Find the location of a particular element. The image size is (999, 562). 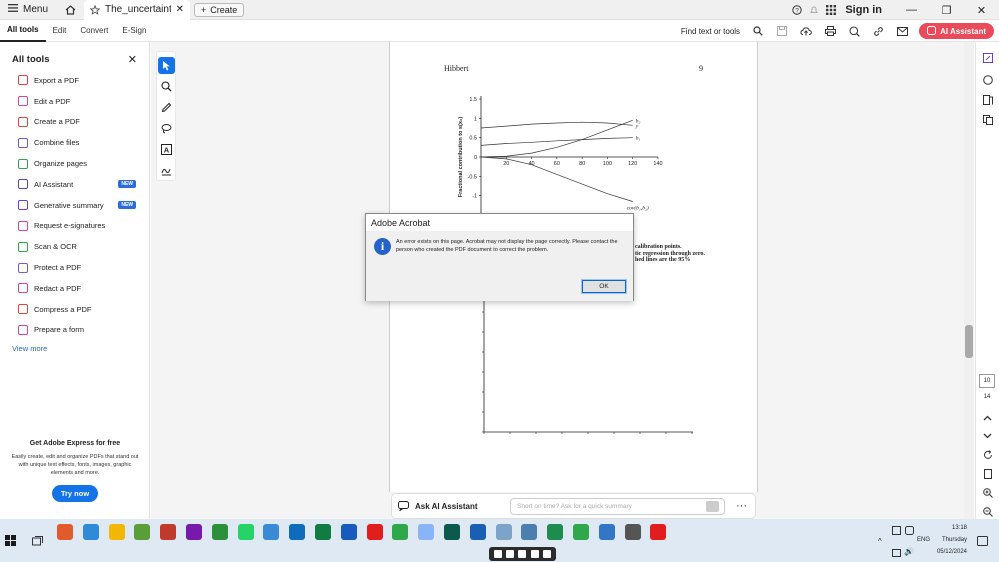

view-more-link: View more is located at coordinates (74, 348).